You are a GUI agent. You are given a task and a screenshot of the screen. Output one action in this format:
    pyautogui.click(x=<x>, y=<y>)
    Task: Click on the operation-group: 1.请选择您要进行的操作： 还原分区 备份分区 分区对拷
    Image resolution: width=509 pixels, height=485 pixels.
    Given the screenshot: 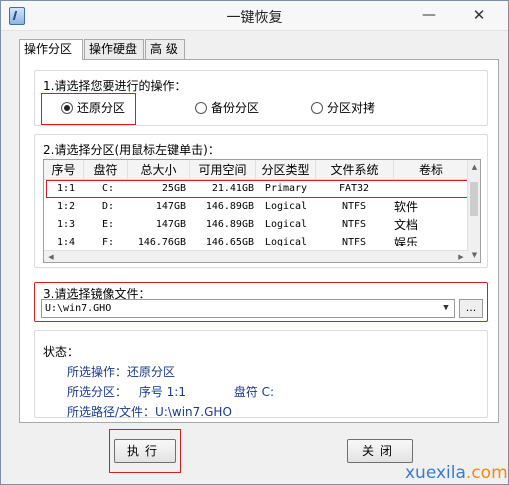 What is the action you would take?
    pyautogui.click(x=261, y=98)
    